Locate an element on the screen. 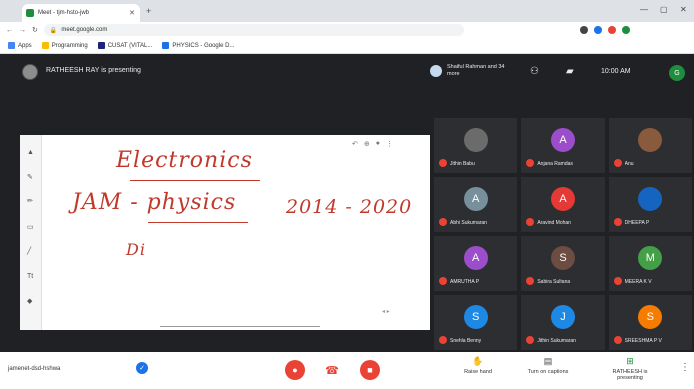  tab-title: Meet - tjm-hsto-jwb is located at coordinates (64, 13).